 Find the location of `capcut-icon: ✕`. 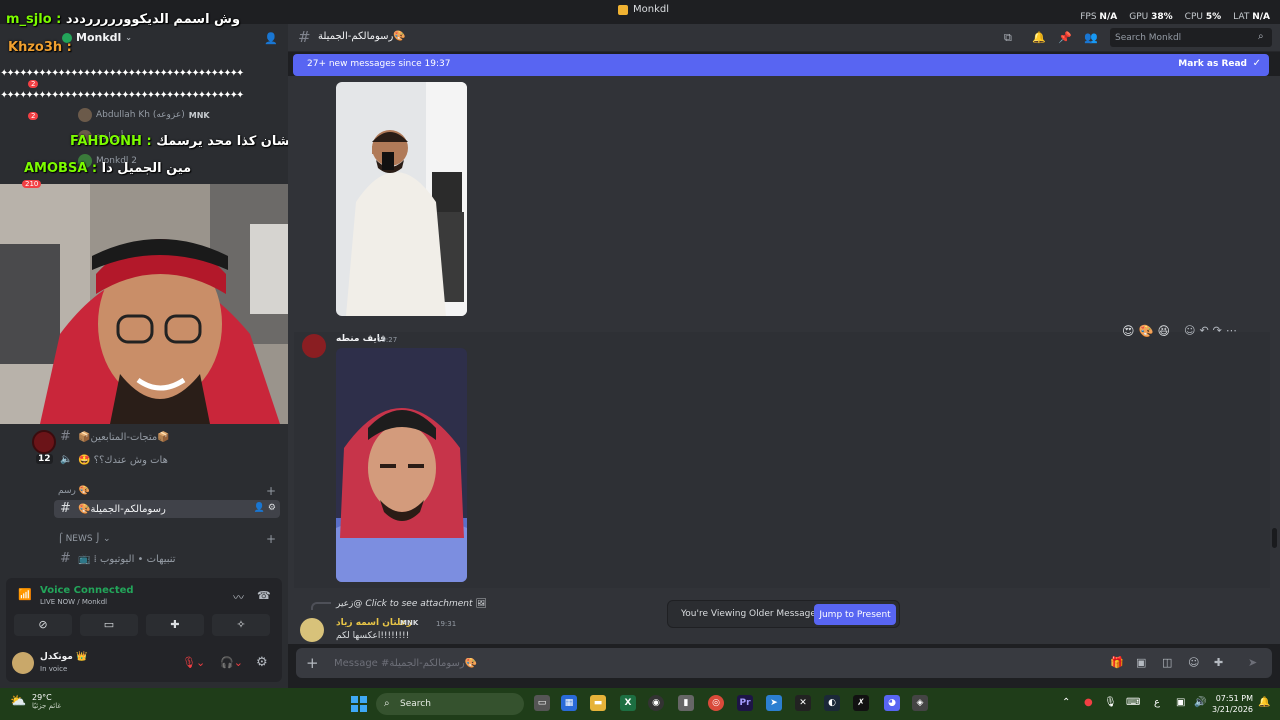

capcut-icon: ✕ is located at coordinates (803, 703).